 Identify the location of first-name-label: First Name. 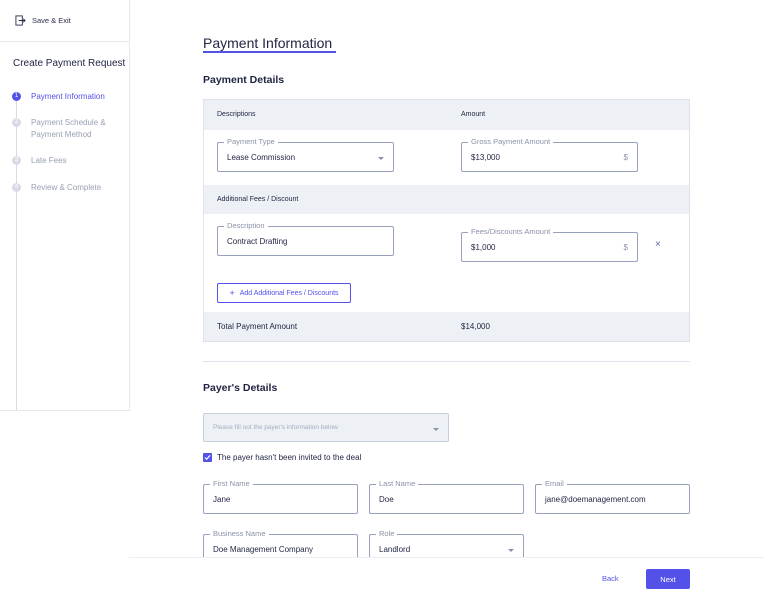
(231, 484).